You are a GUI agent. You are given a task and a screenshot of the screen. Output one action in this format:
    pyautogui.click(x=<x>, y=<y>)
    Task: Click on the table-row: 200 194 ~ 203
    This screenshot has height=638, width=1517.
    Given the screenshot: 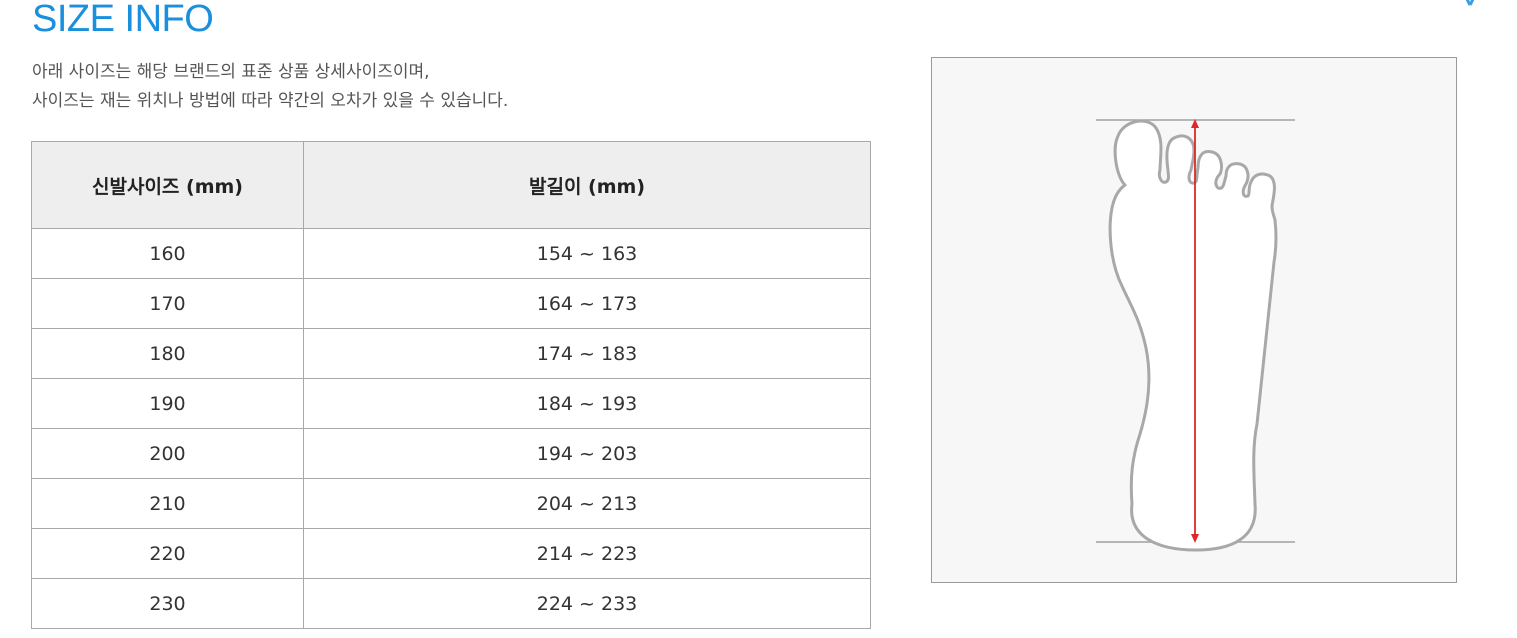 What is the action you would take?
    pyautogui.click(x=451, y=453)
    